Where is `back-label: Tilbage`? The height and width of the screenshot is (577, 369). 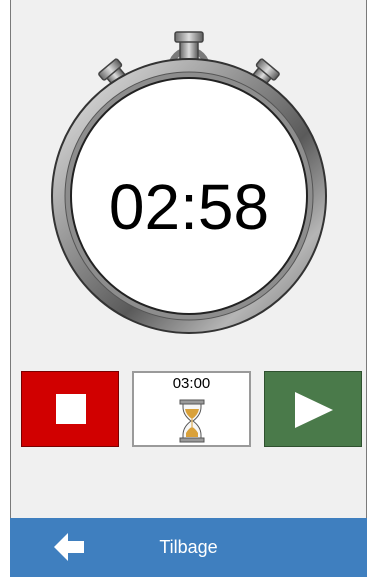
back-label: Tilbage is located at coordinates (188, 547).